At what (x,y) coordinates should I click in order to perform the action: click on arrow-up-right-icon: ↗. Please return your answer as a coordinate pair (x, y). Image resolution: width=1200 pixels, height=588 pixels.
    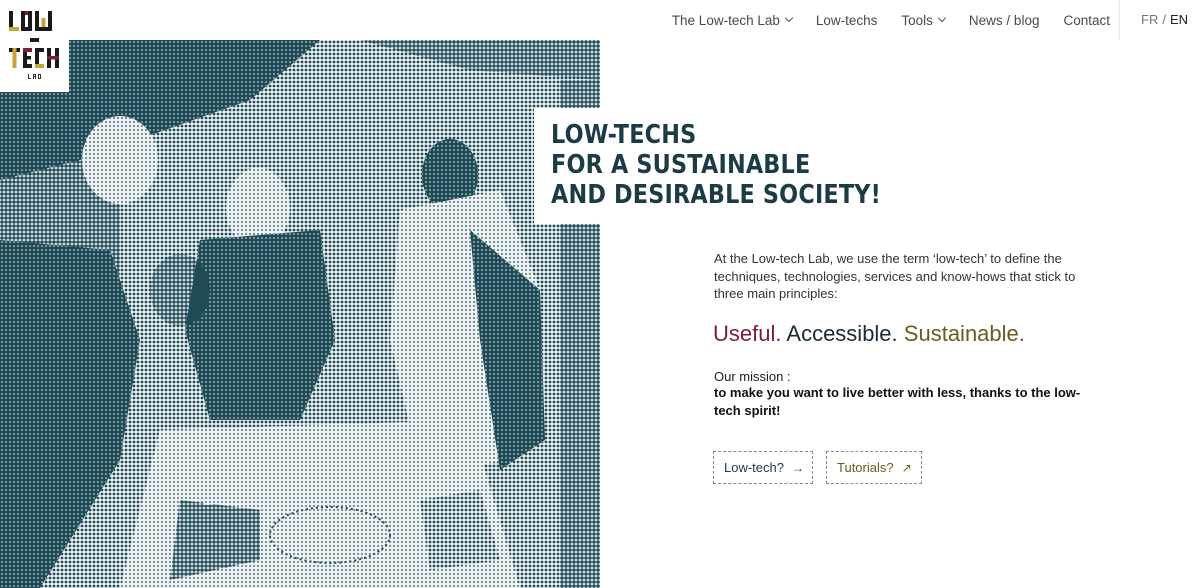
    Looking at the image, I should click on (906, 467).